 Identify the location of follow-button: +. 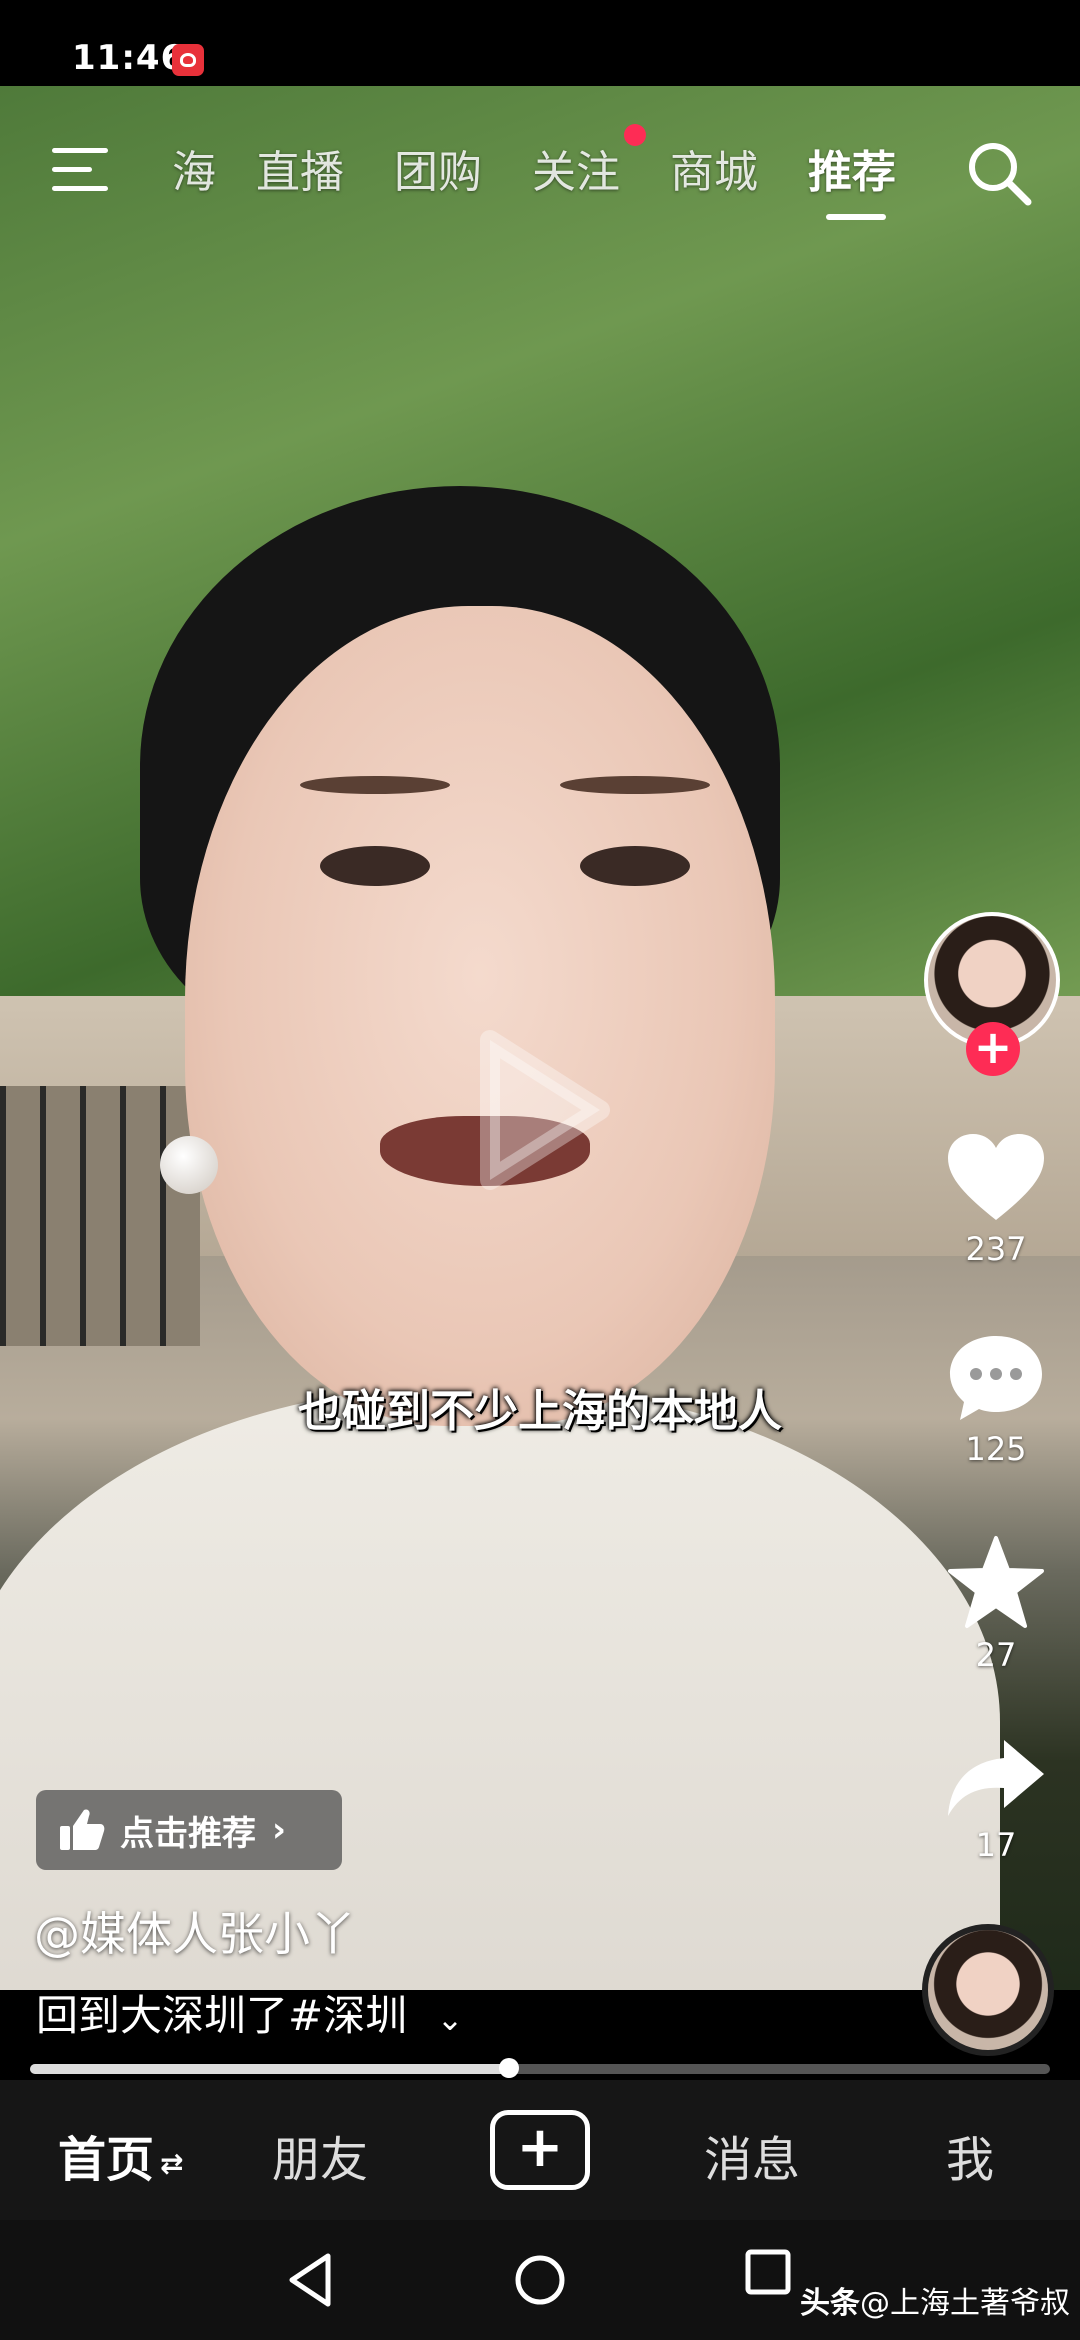
(993, 1049).